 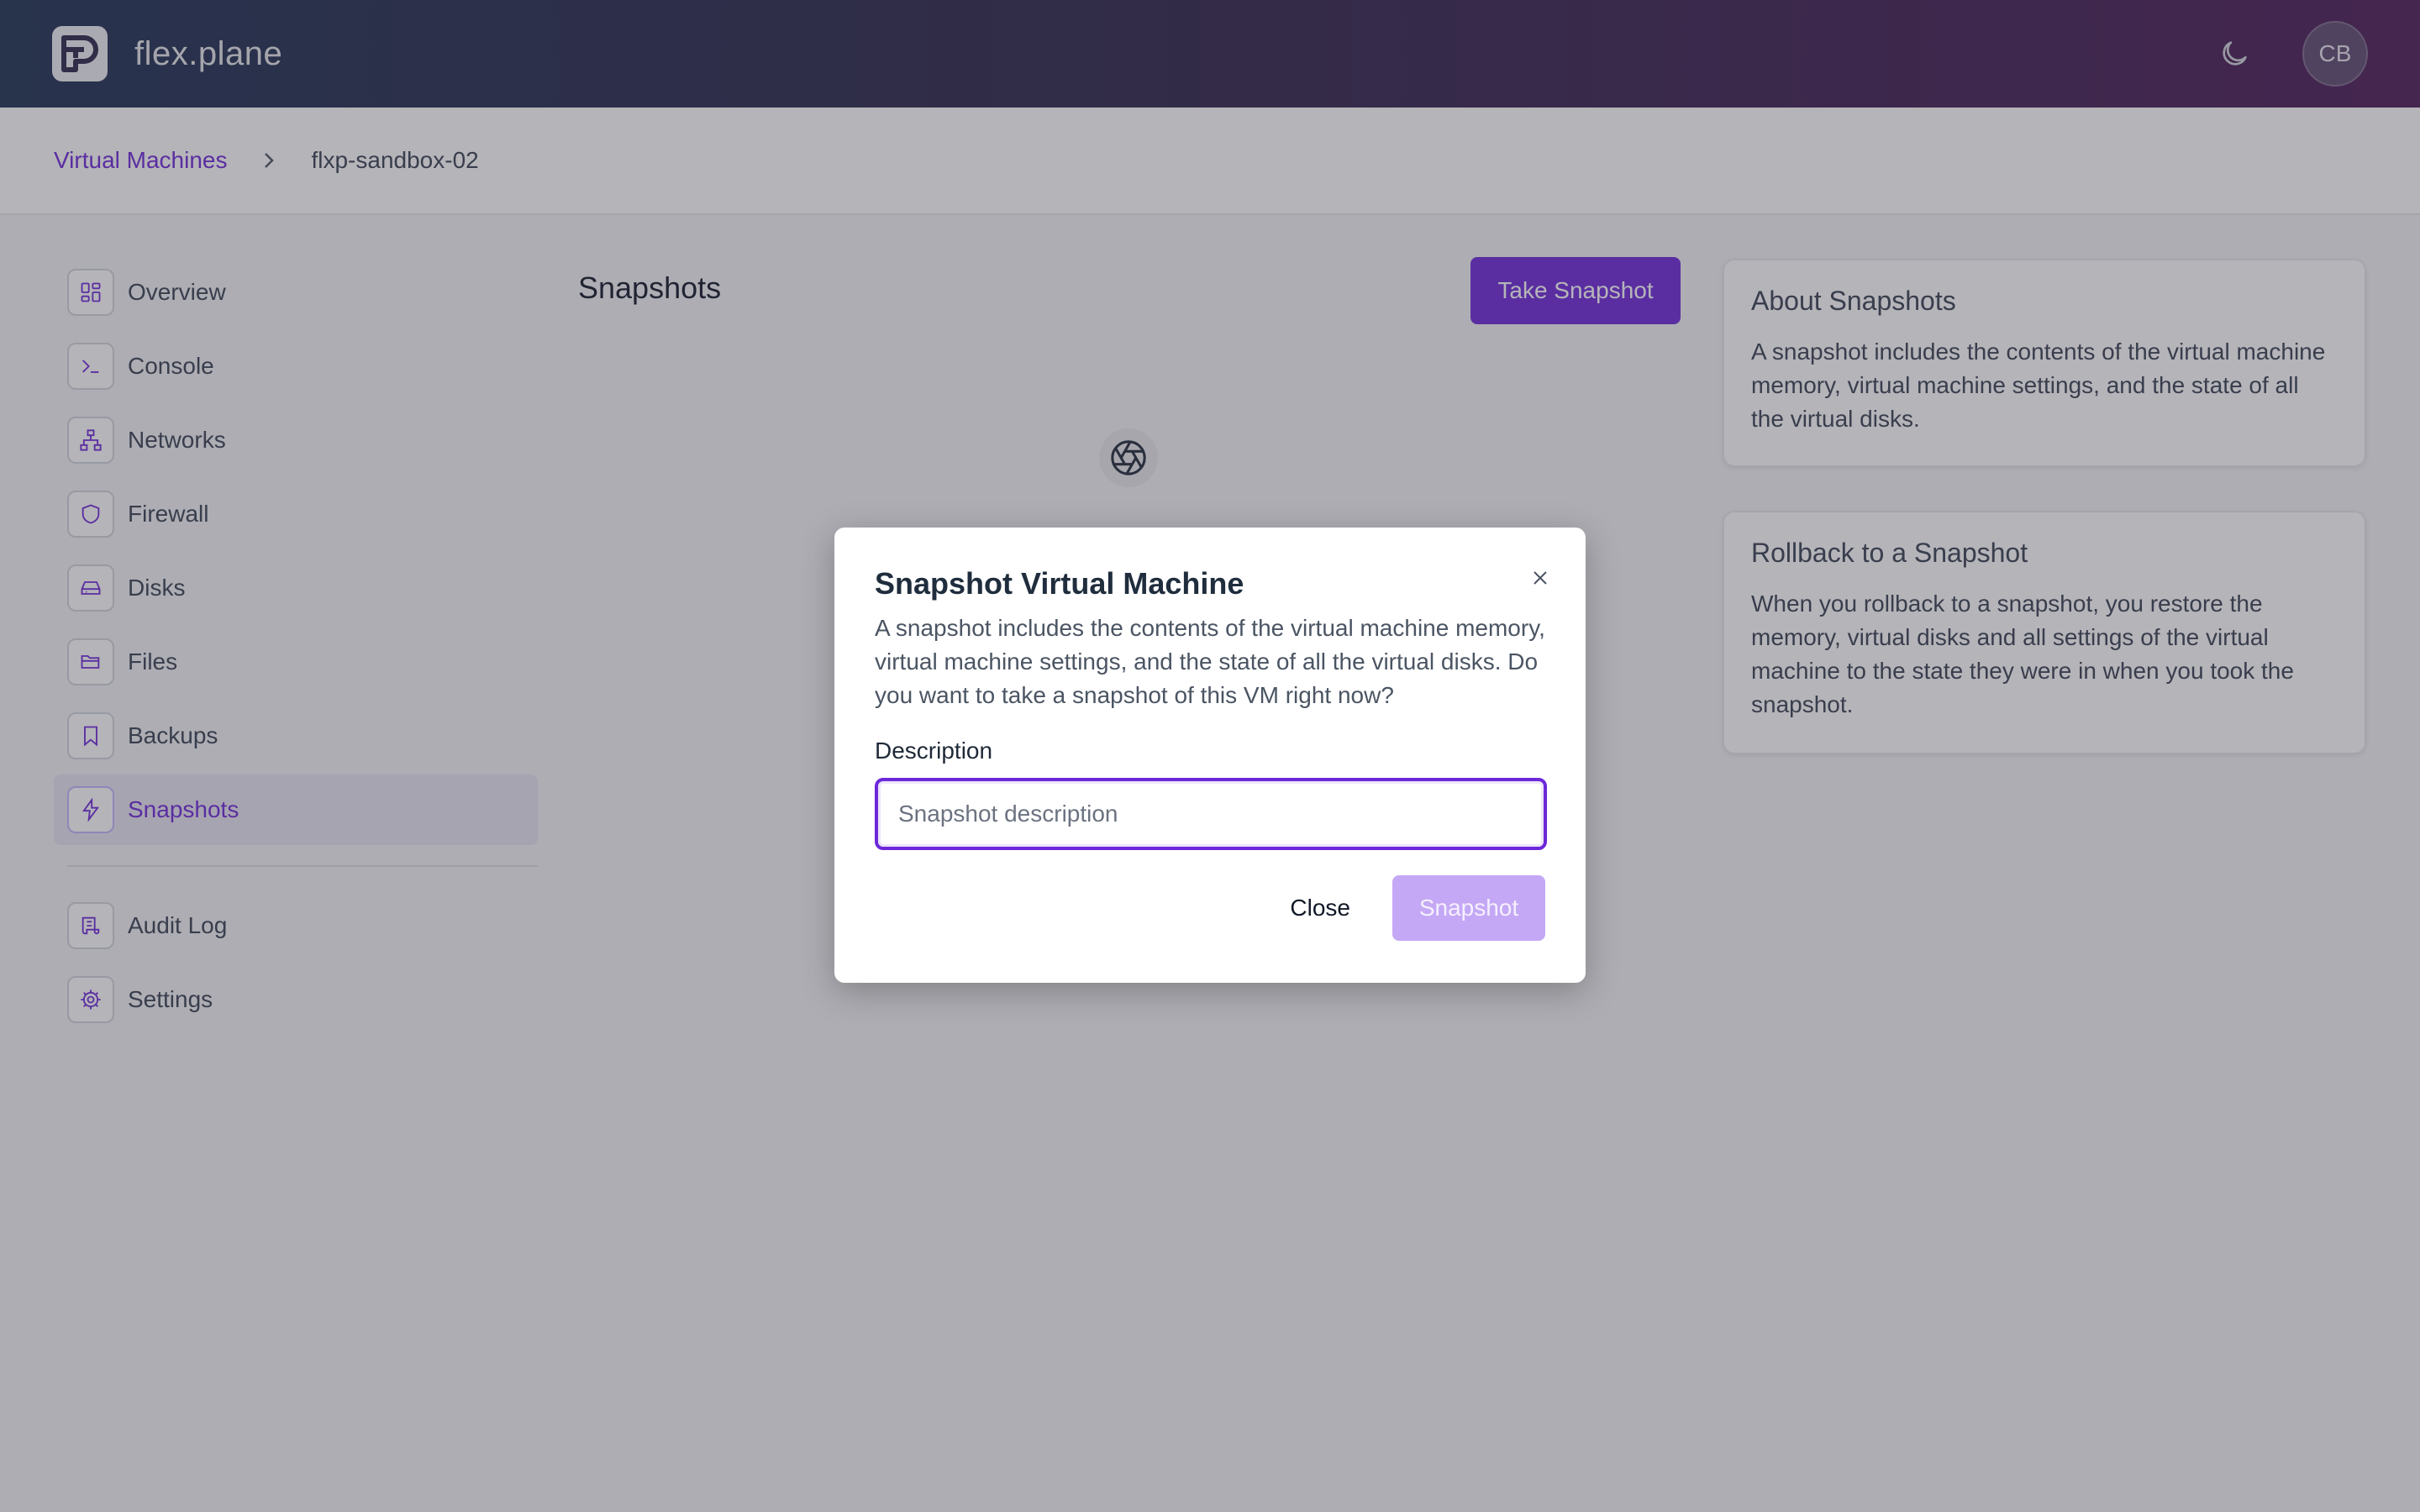 I want to click on snapshot-button: Snapshot, so click(x=1468, y=908).